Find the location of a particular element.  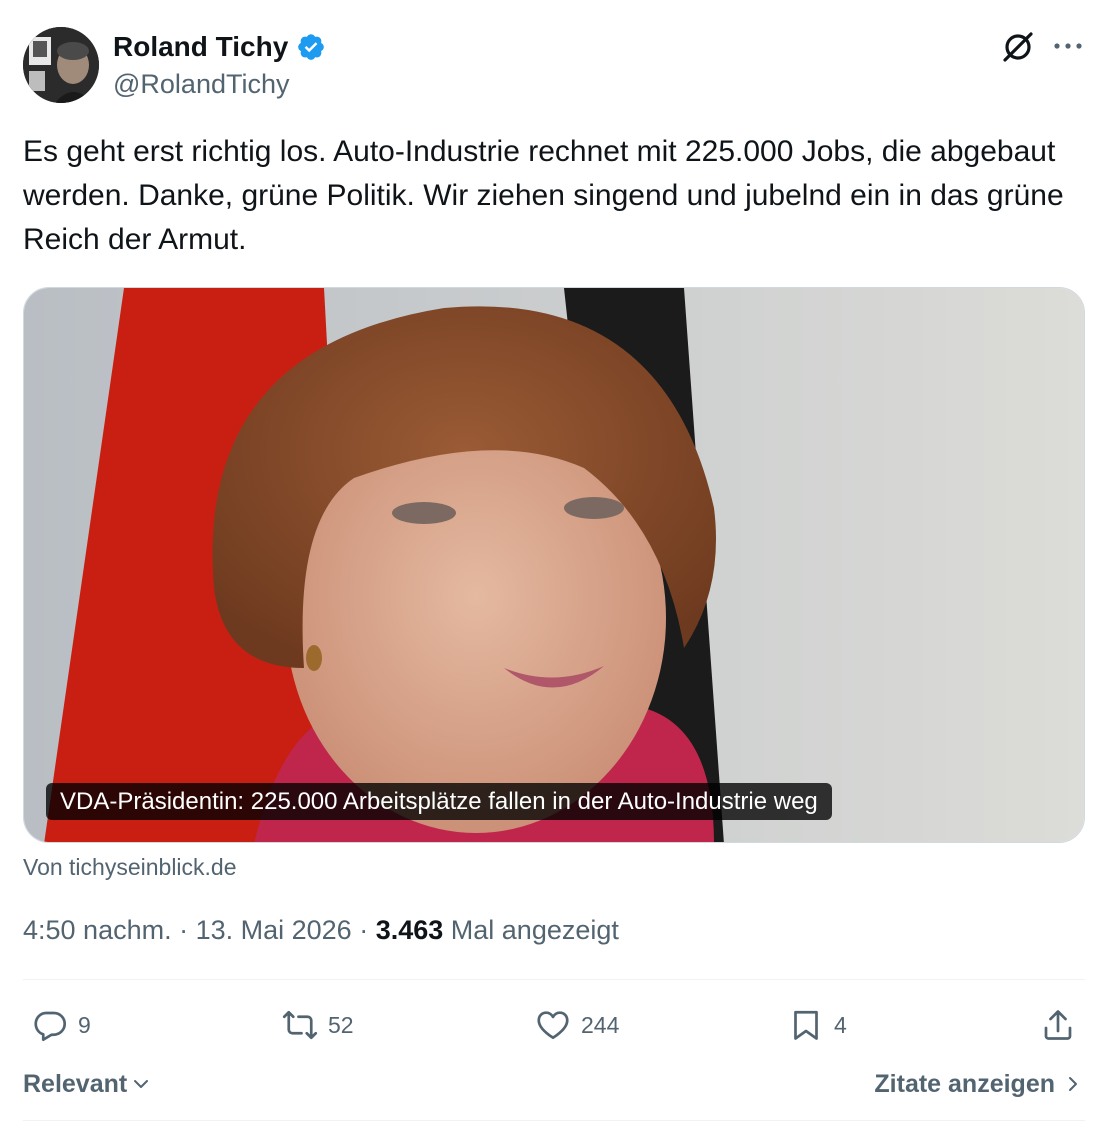

author-display-name: Roland Tichy is located at coordinates (200, 47).